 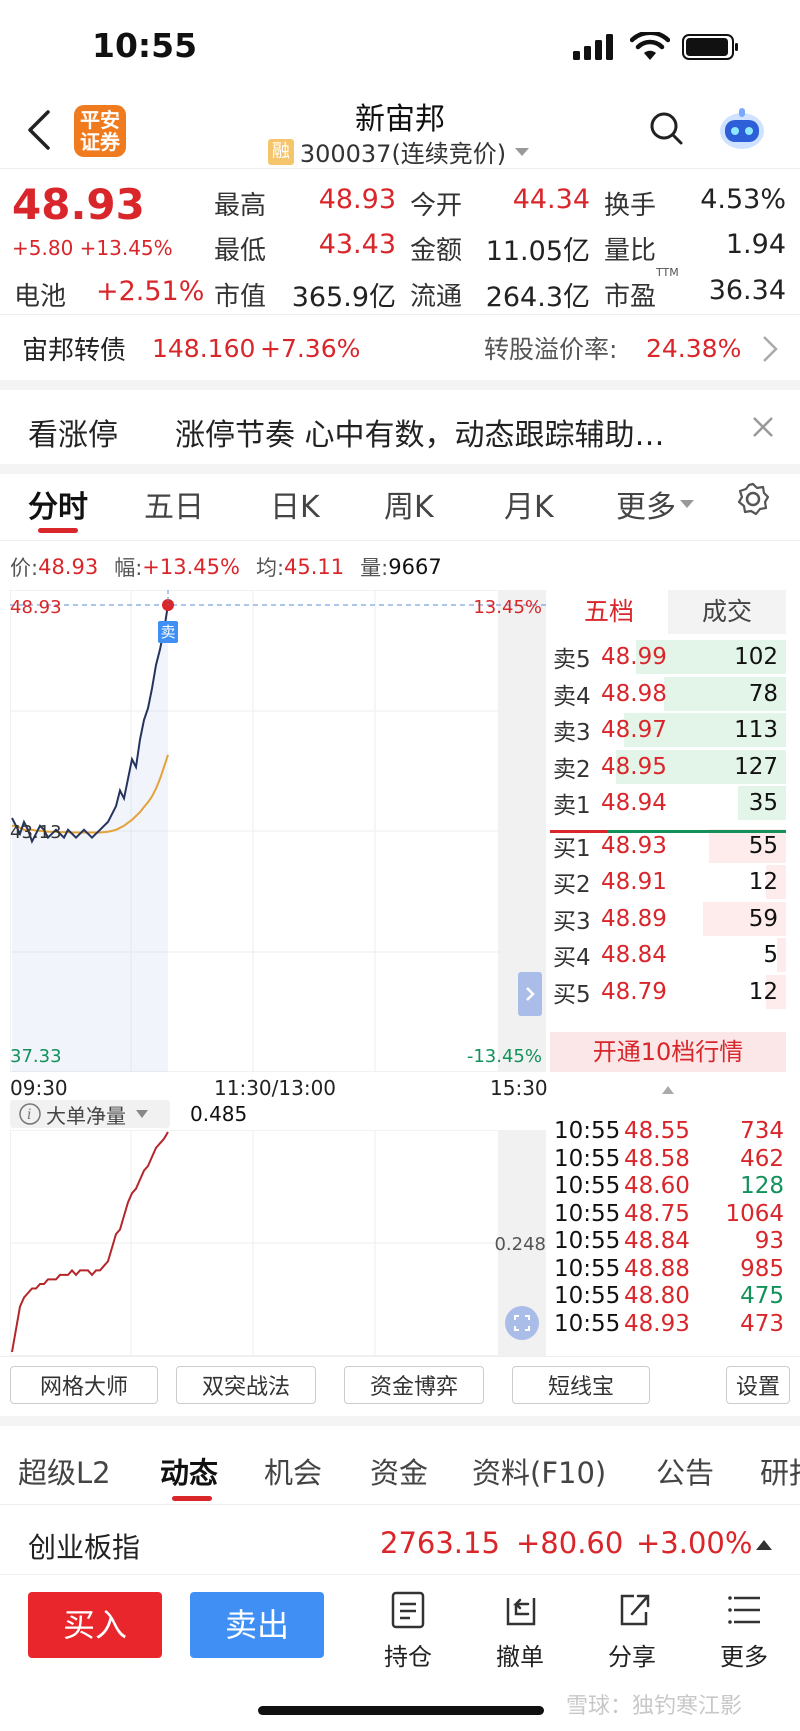 I want to click on float-cap-label: 流通, so click(x=436, y=297).